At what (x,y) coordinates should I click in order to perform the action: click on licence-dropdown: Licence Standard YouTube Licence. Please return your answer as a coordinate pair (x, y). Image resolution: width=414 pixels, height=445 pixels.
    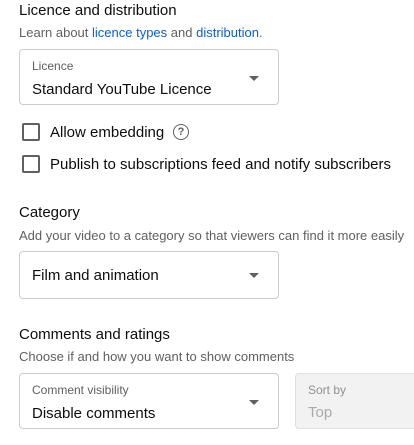
    Looking at the image, I should click on (149, 77).